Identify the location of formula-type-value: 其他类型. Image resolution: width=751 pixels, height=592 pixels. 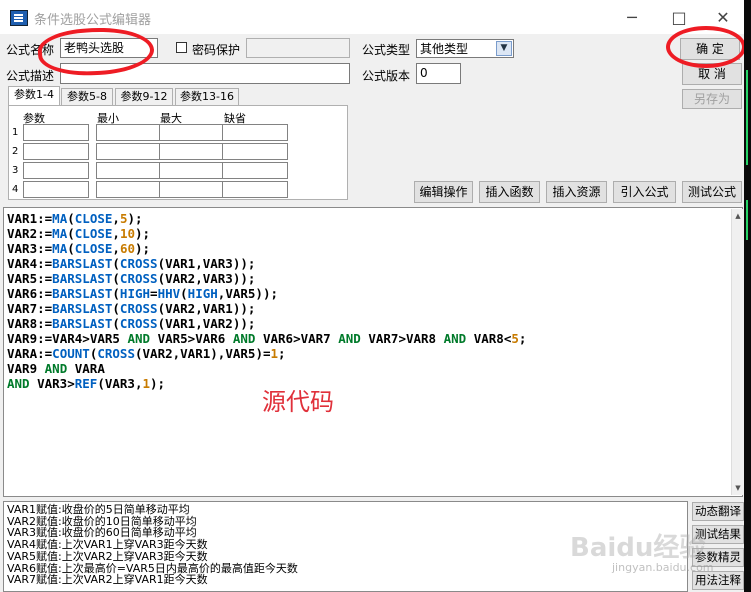
(444, 49).